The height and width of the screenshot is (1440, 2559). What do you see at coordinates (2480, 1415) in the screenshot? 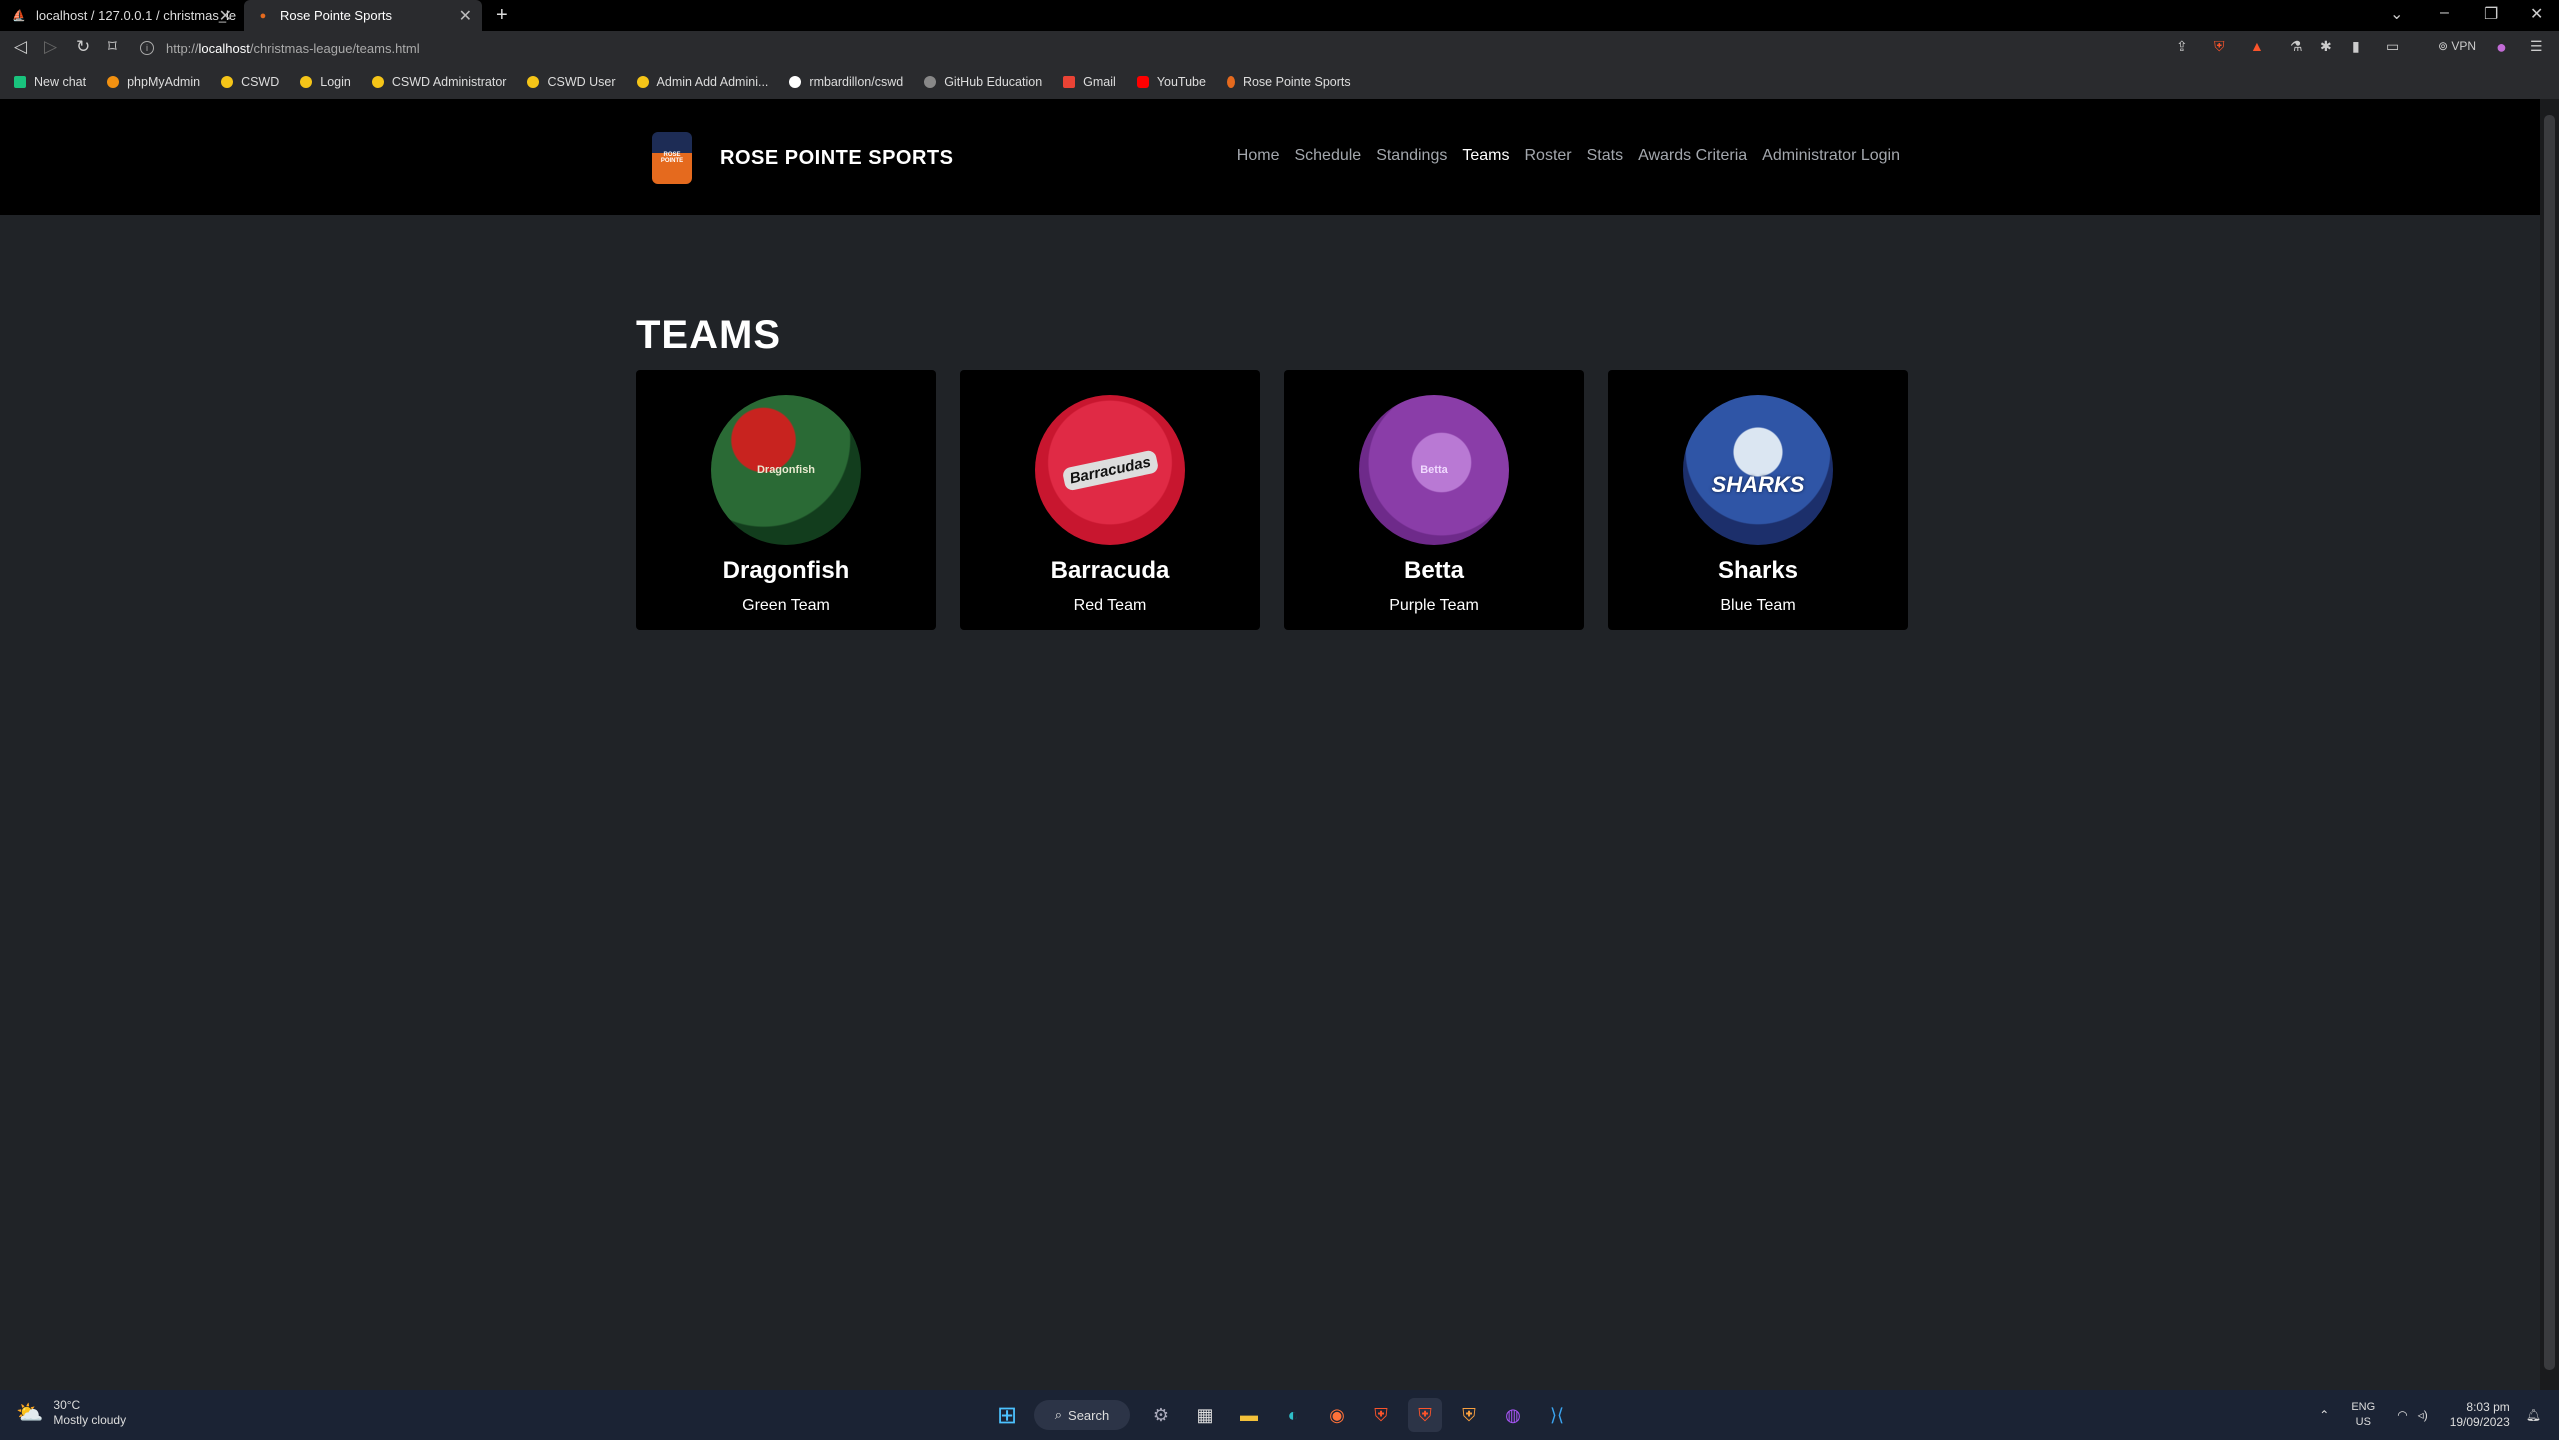
I see `clock: 8:03 pm 19/09/2023` at bounding box center [2480, 1415].